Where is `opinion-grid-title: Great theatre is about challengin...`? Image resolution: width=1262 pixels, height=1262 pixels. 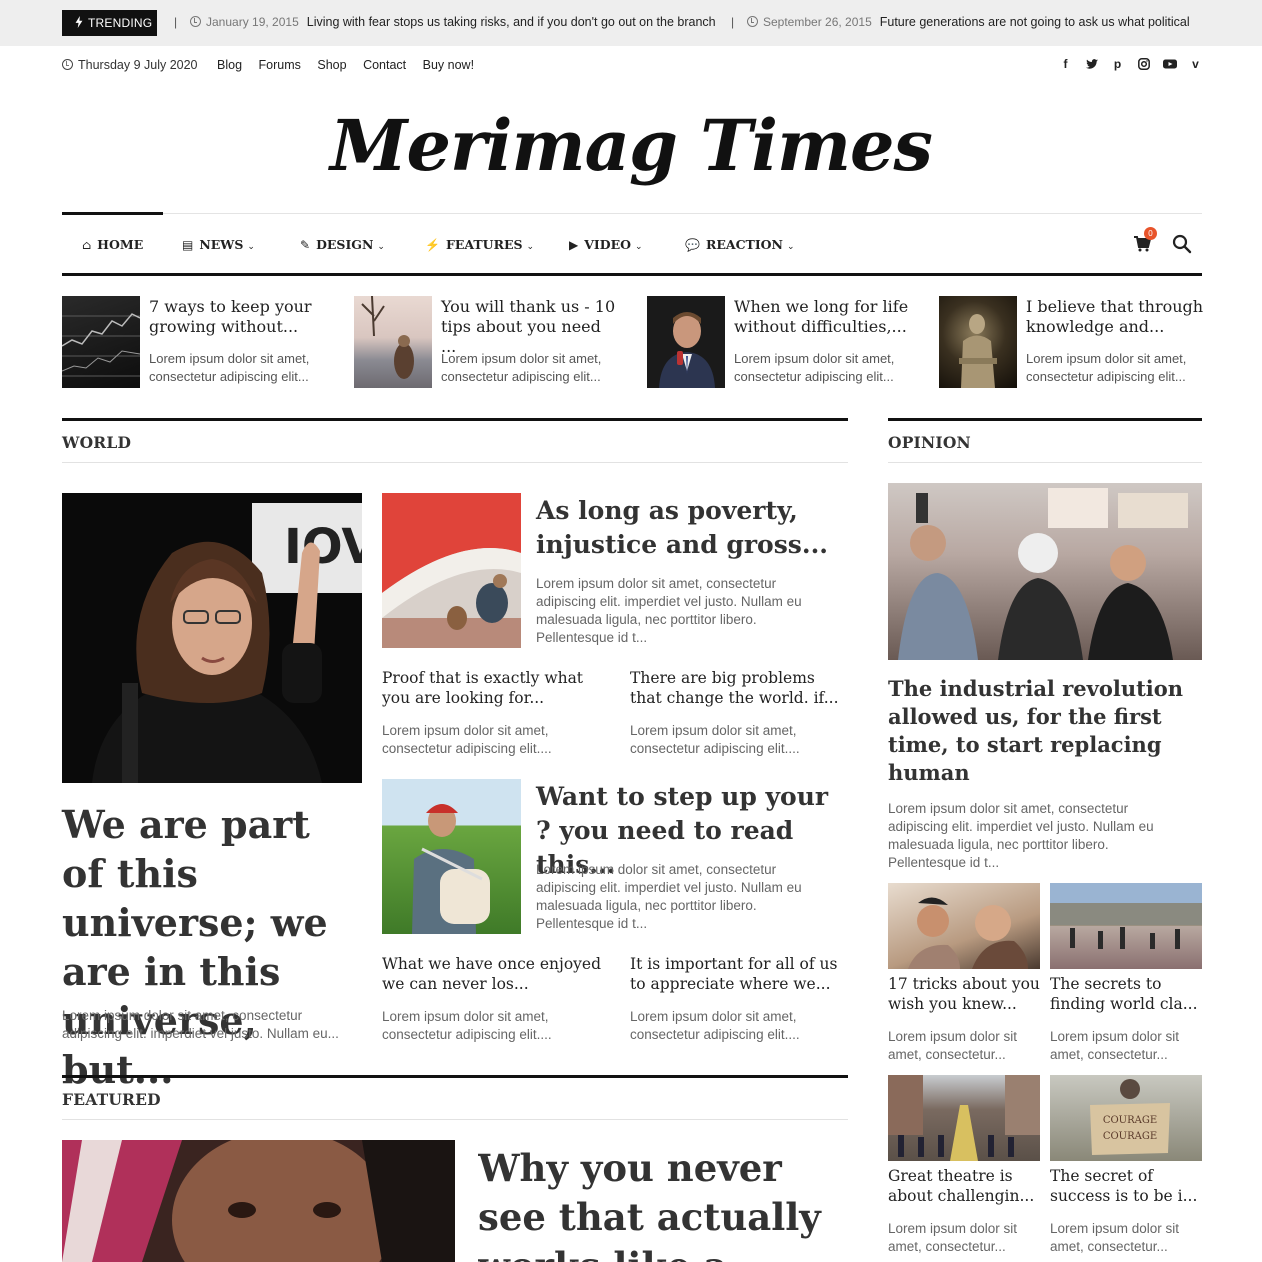 opinion-grid-title: Great theatre is about challengin... is located at coordinates (965, 1186).